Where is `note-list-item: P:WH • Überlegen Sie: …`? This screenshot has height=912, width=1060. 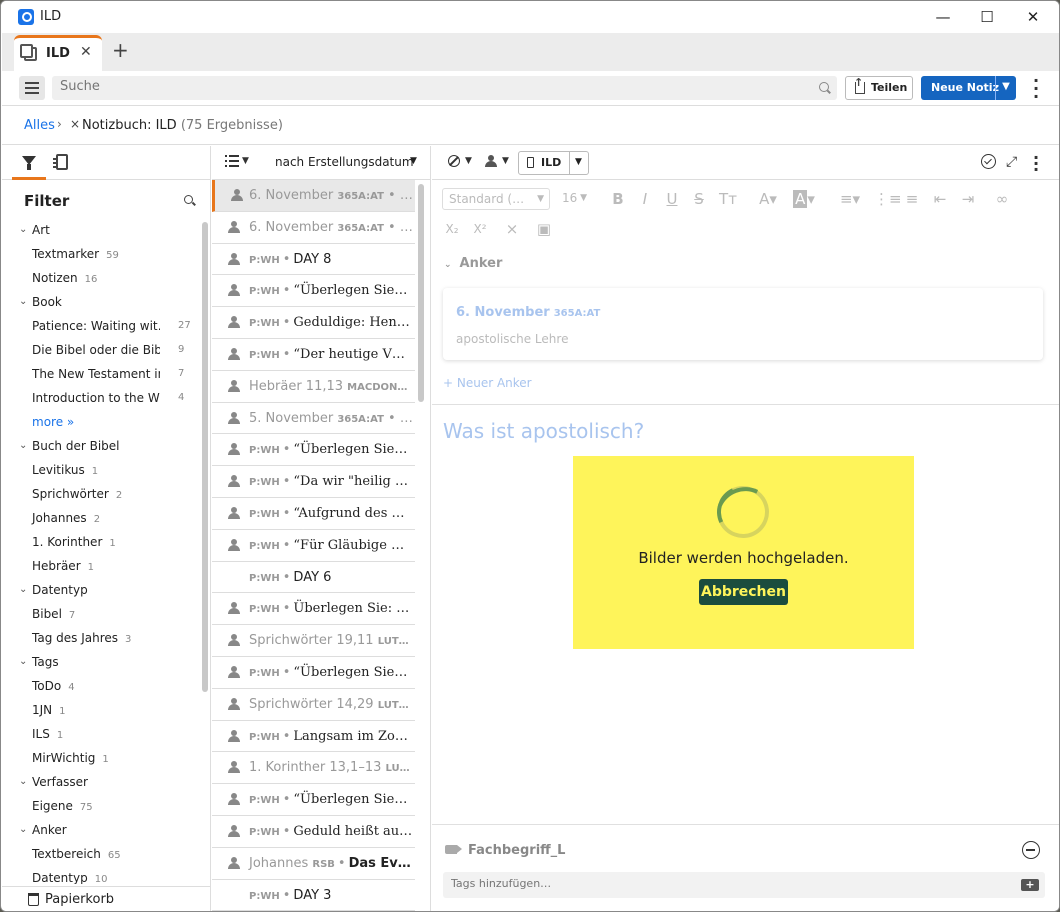
note-list-item: P:WH • Überlegen Sie: … is located at coordinates (313, 609).